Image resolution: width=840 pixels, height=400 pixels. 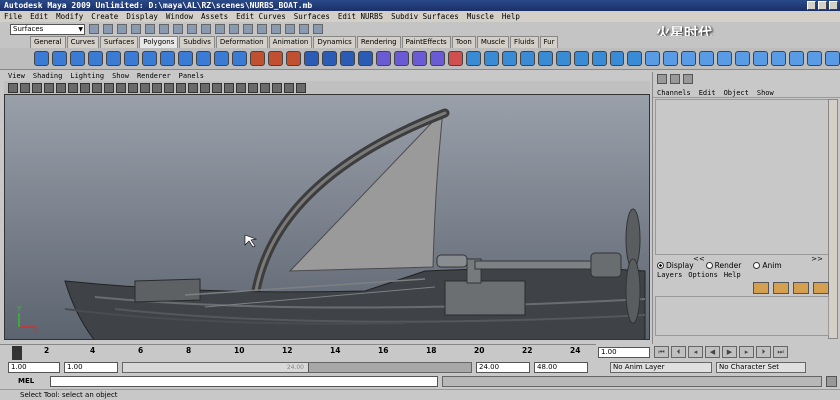 I want to click on tab-rendering: Rendering, so click(x=378, y=42).